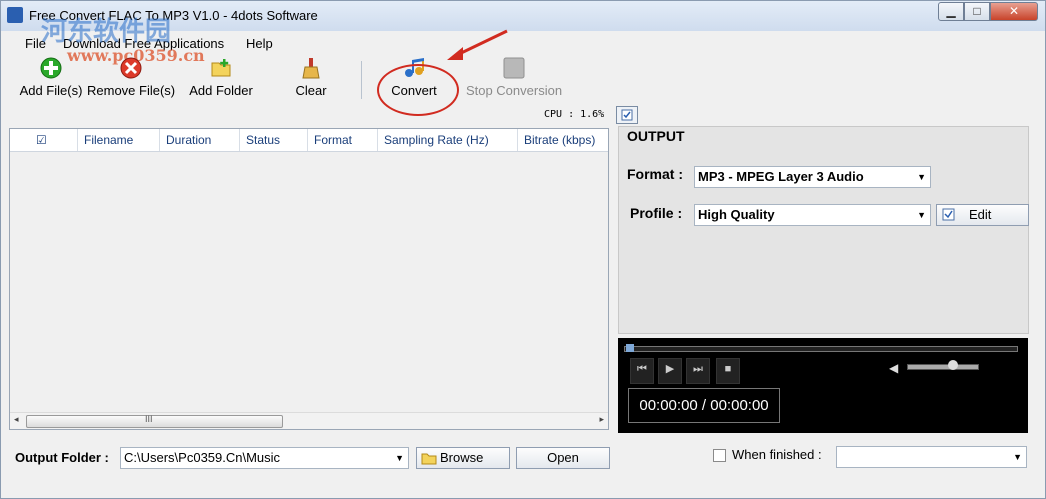  Describe the element at coordinates (514, 90) in the screenshot. I see `stop-conversion-label: Stop Conversion` at that location.